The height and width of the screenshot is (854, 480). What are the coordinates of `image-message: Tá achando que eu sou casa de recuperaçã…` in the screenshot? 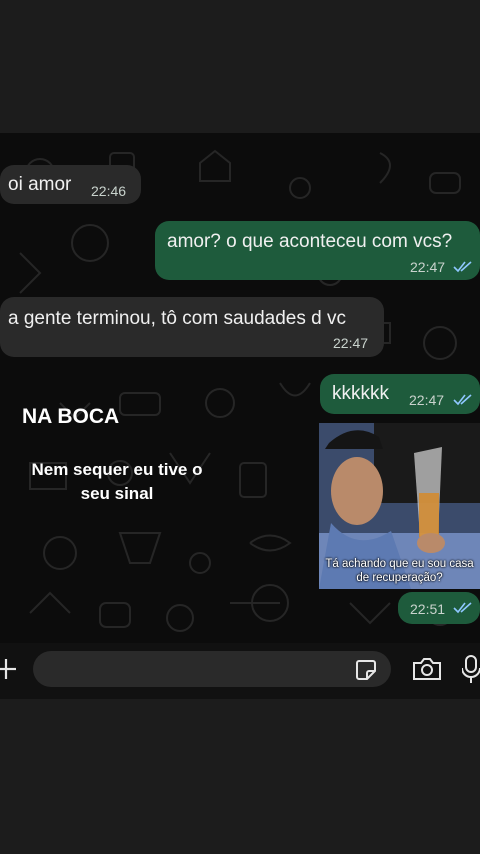 It's located at (399, 506).